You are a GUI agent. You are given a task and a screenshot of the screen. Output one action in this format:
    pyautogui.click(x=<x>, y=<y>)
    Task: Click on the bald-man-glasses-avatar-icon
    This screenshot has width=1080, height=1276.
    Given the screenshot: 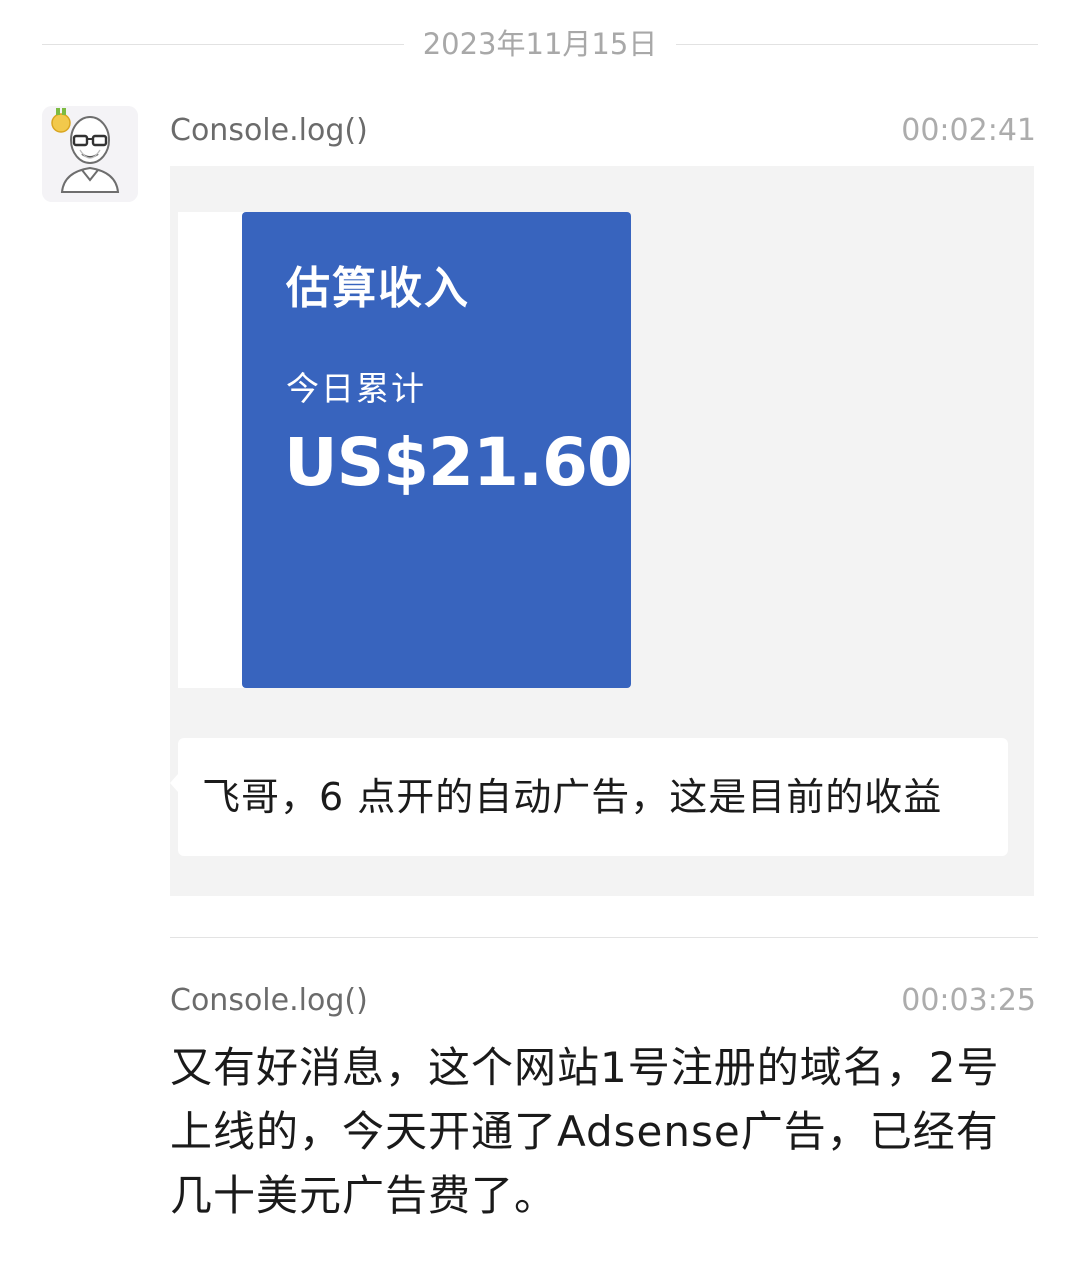 What is the action you would take?
    pyautogui.click(x=90, y=154)
    